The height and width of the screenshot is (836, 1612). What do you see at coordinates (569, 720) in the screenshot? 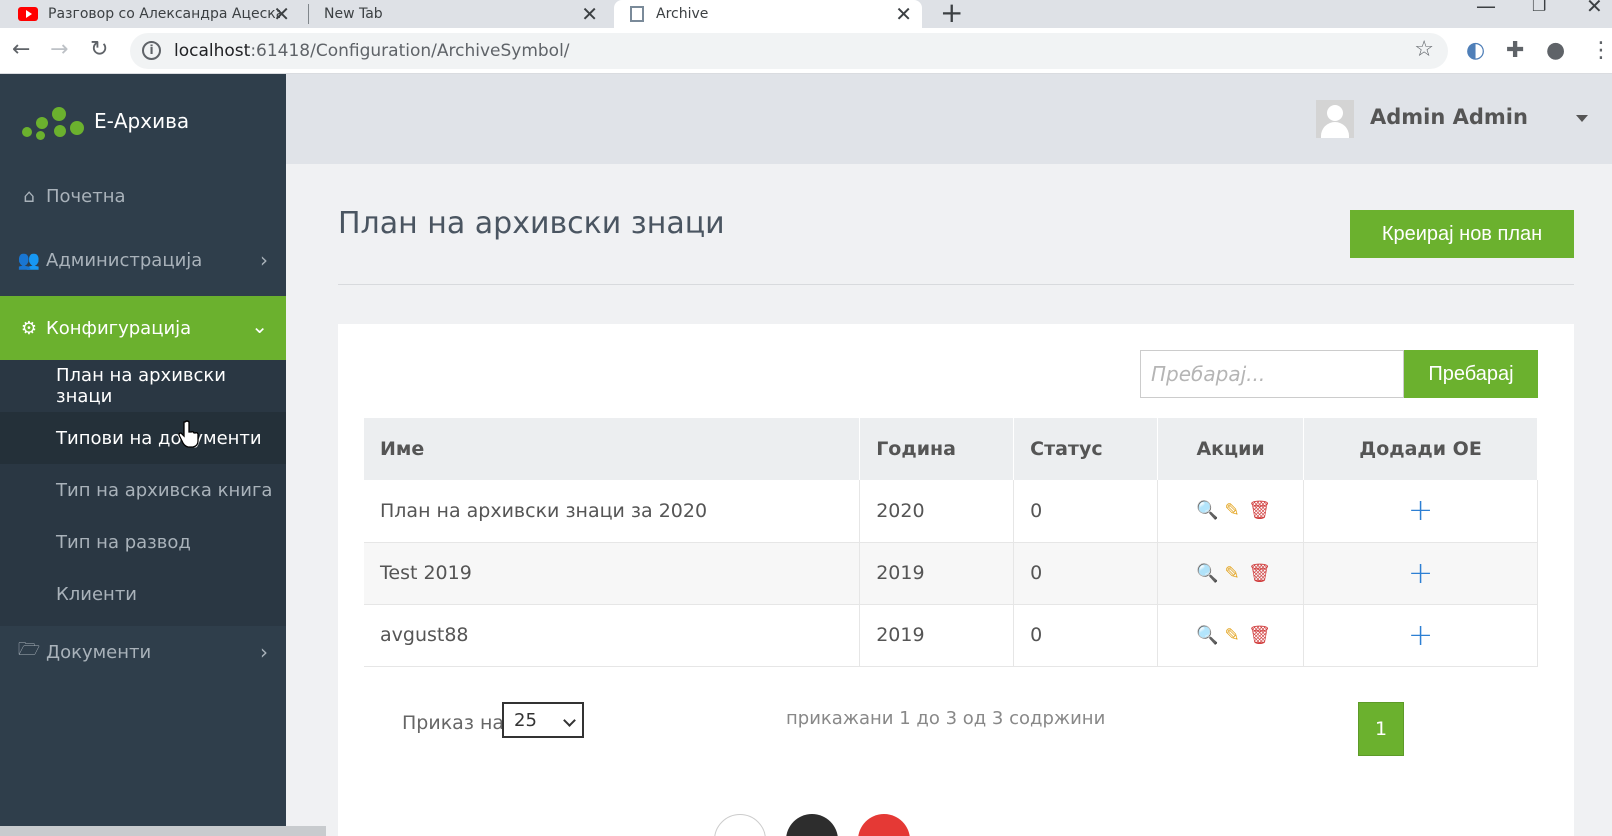
I see `chevron-down-icon` at bounding box center [569, 720].